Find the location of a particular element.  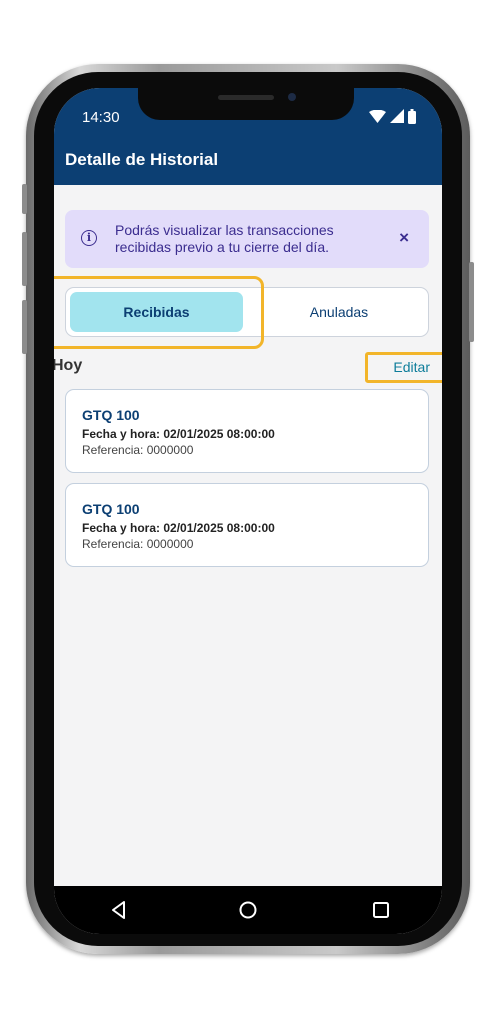

home-icon is located at coordinates (248, 910).